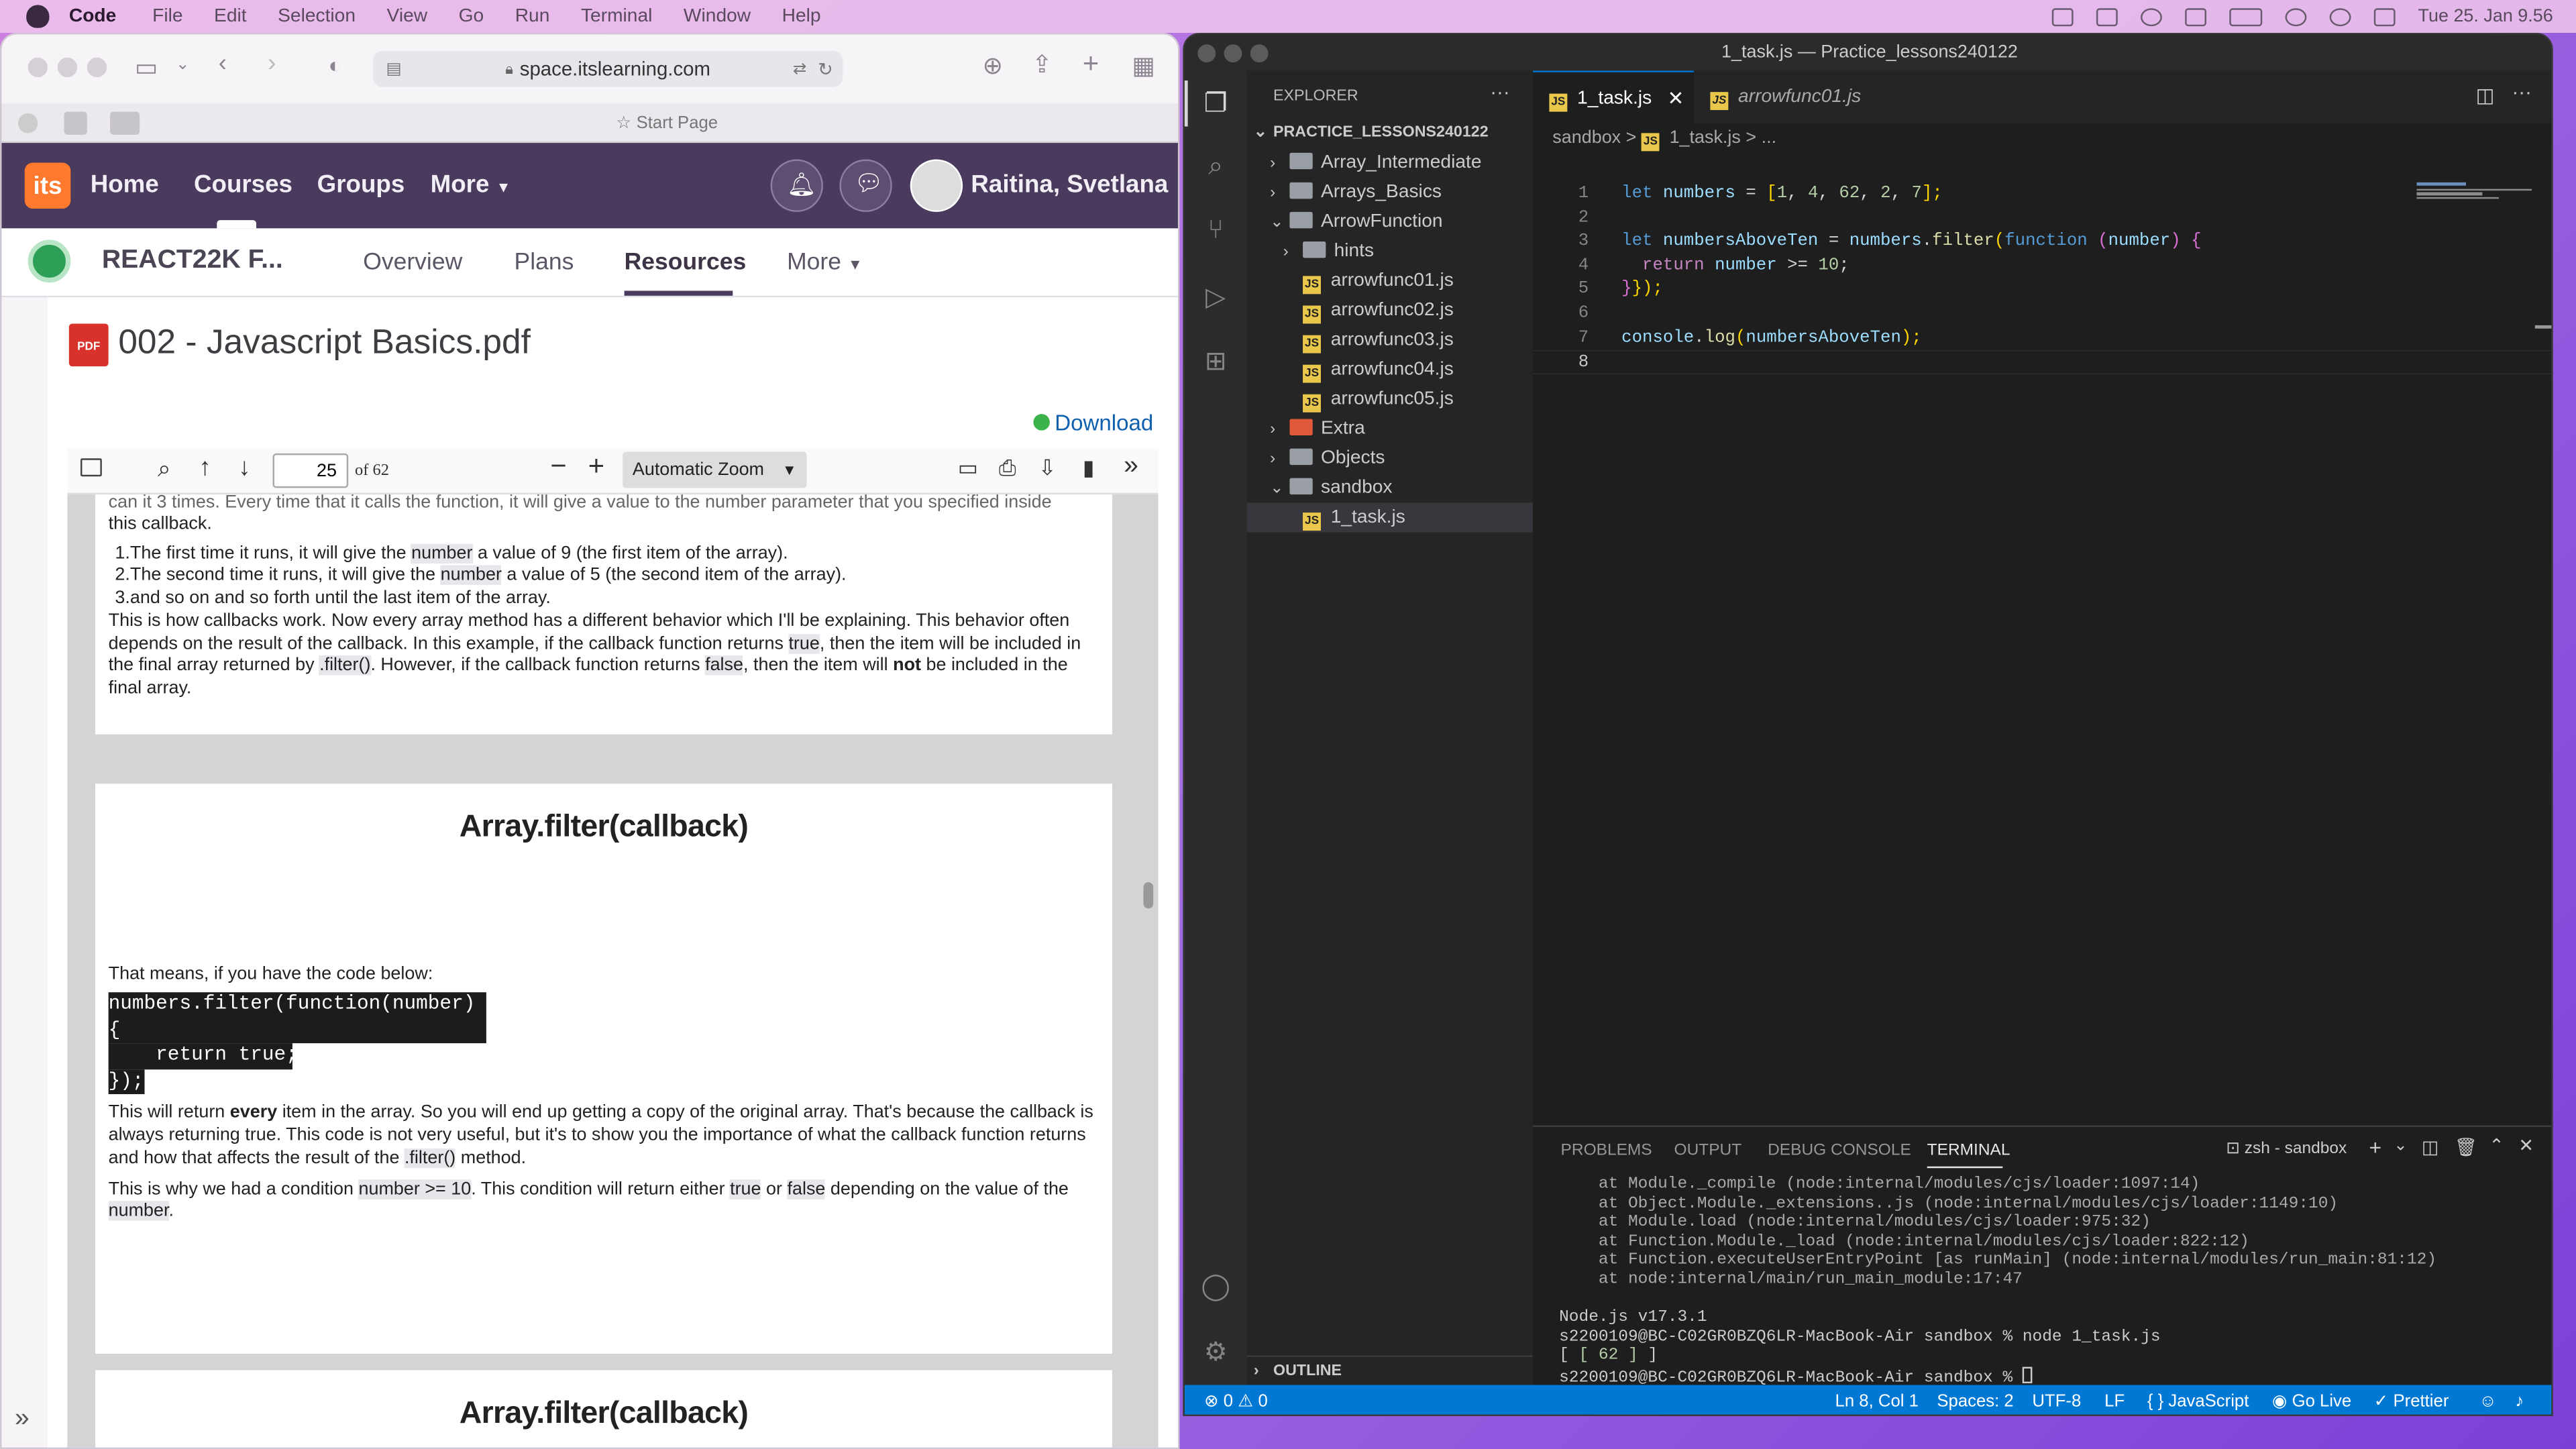 The image size is (2576, 1449). What do you see at coordinates (2411, 1401) in the screenshot?
I see `prettier-status: ✓ Prettier` at bounding box center [2411, 1401].